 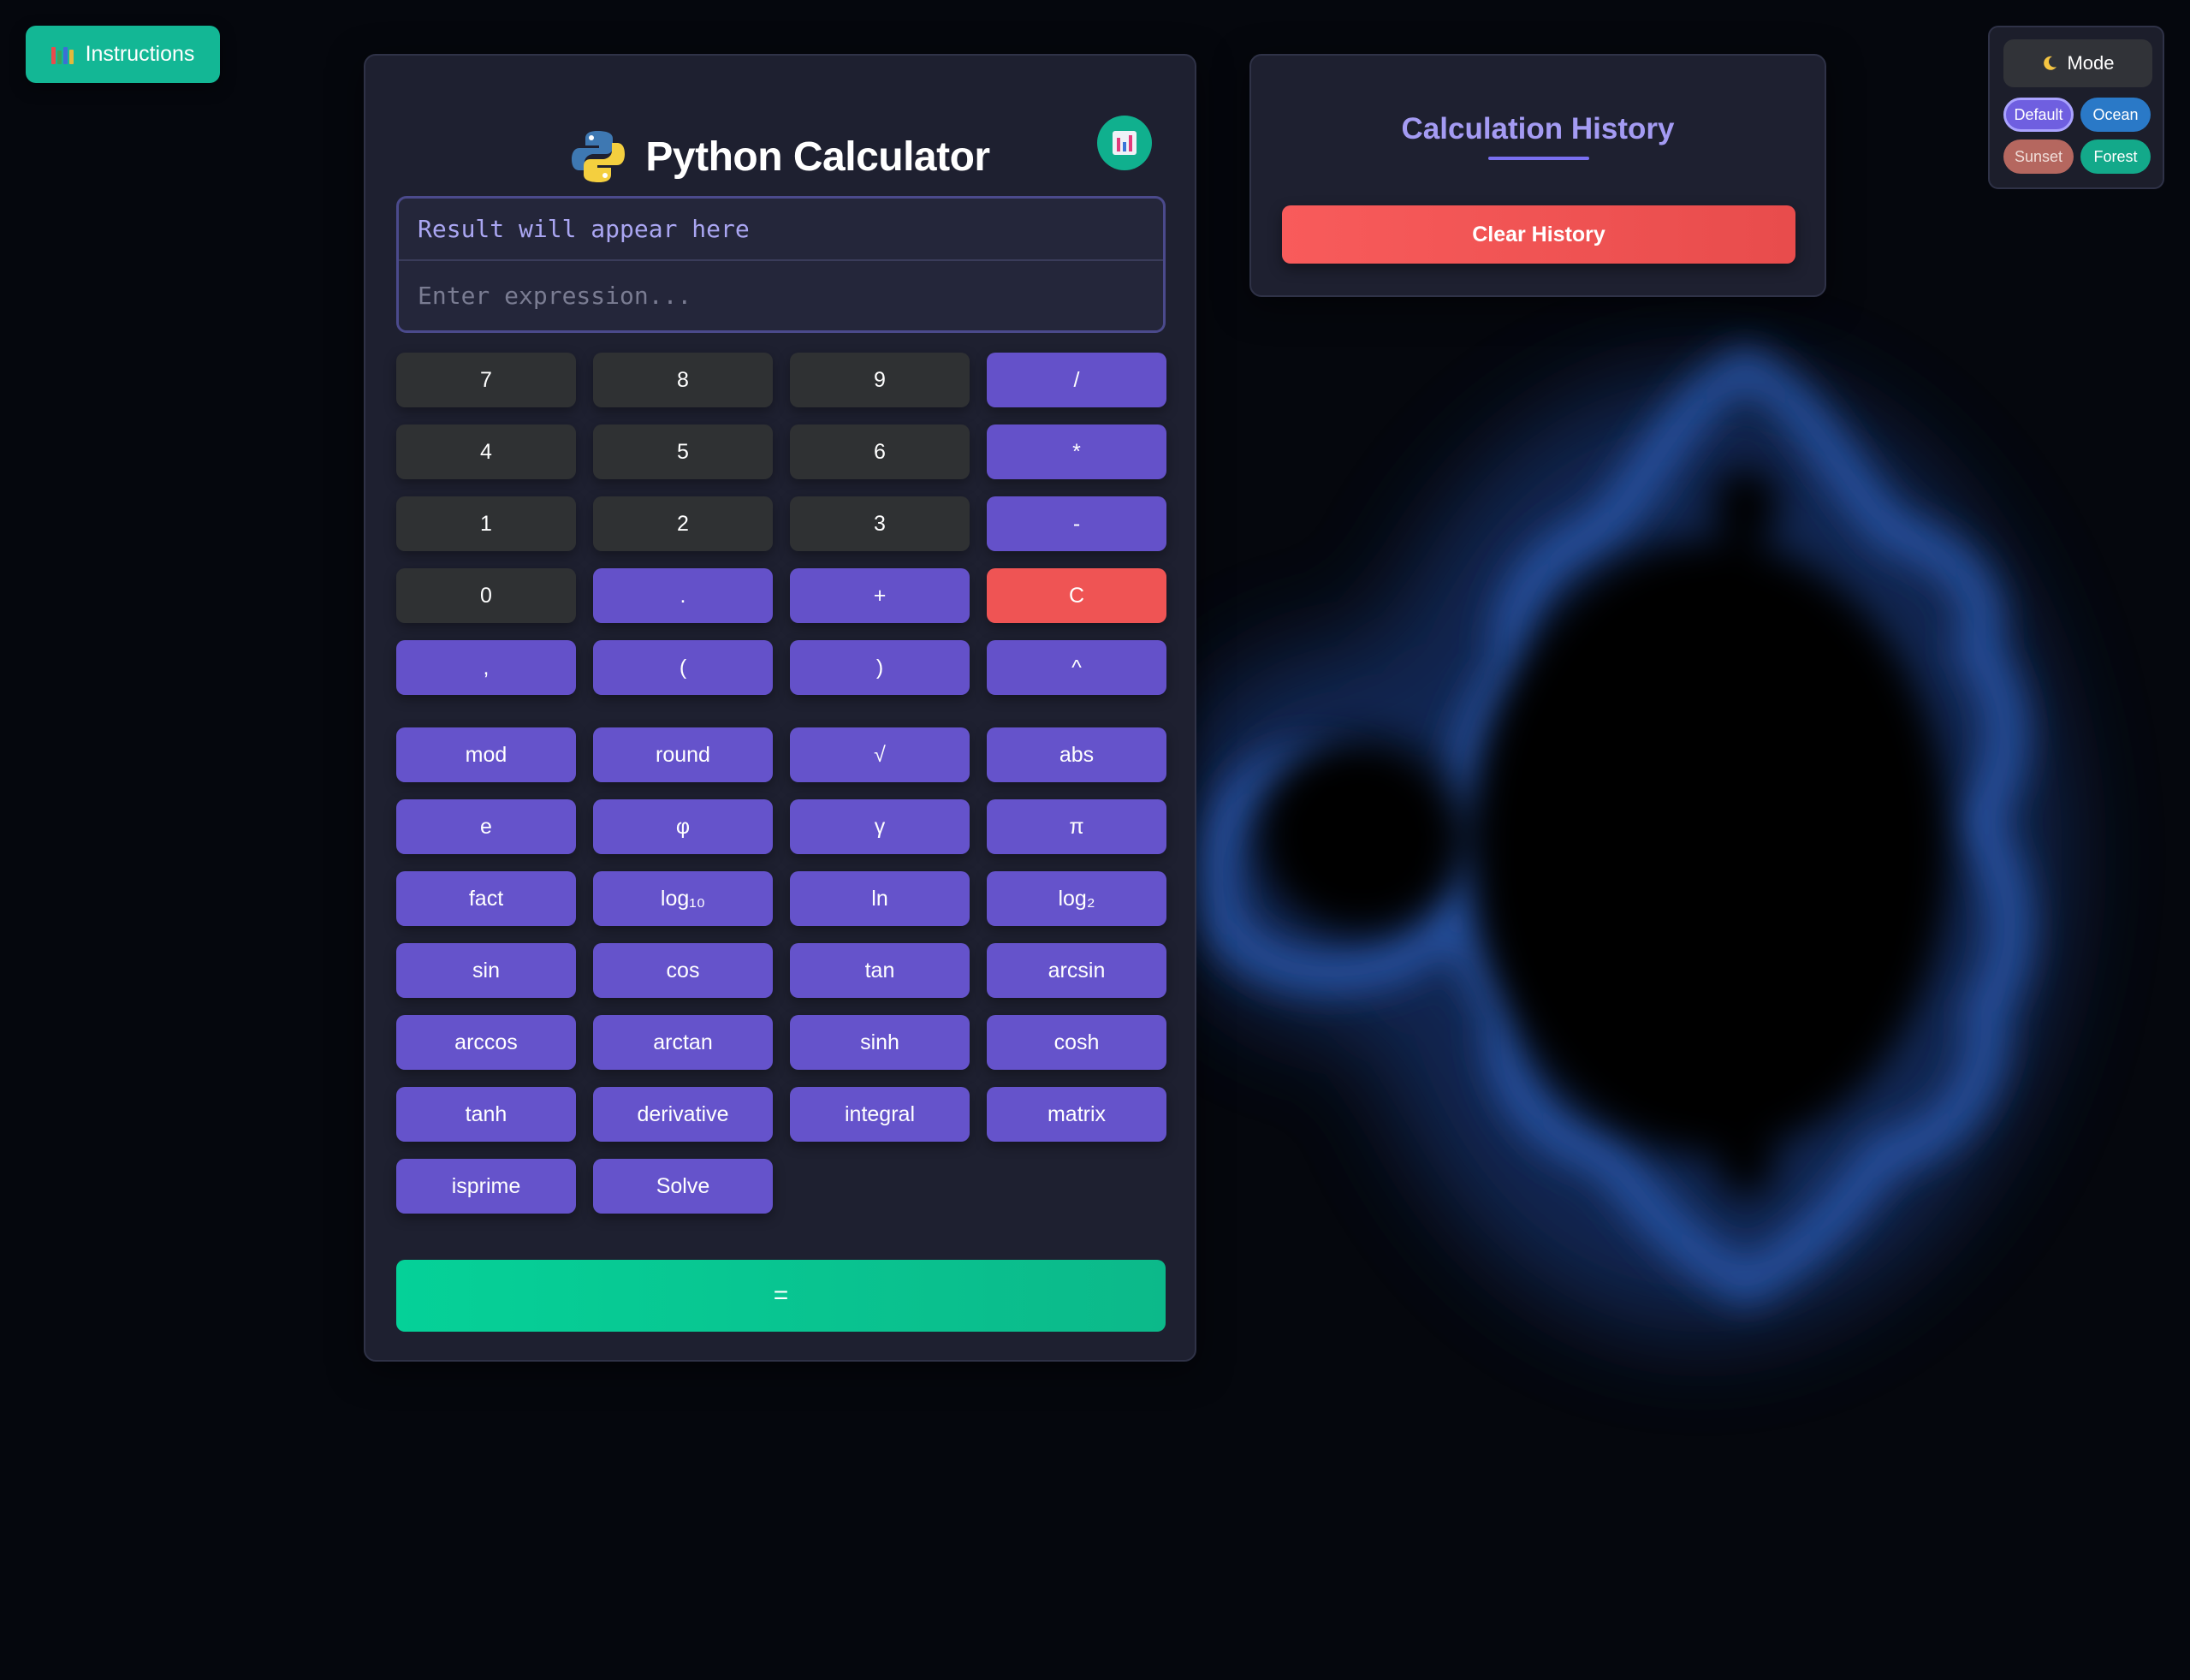 I want to click on key-button-7: 7, so click(x=486, y=380).